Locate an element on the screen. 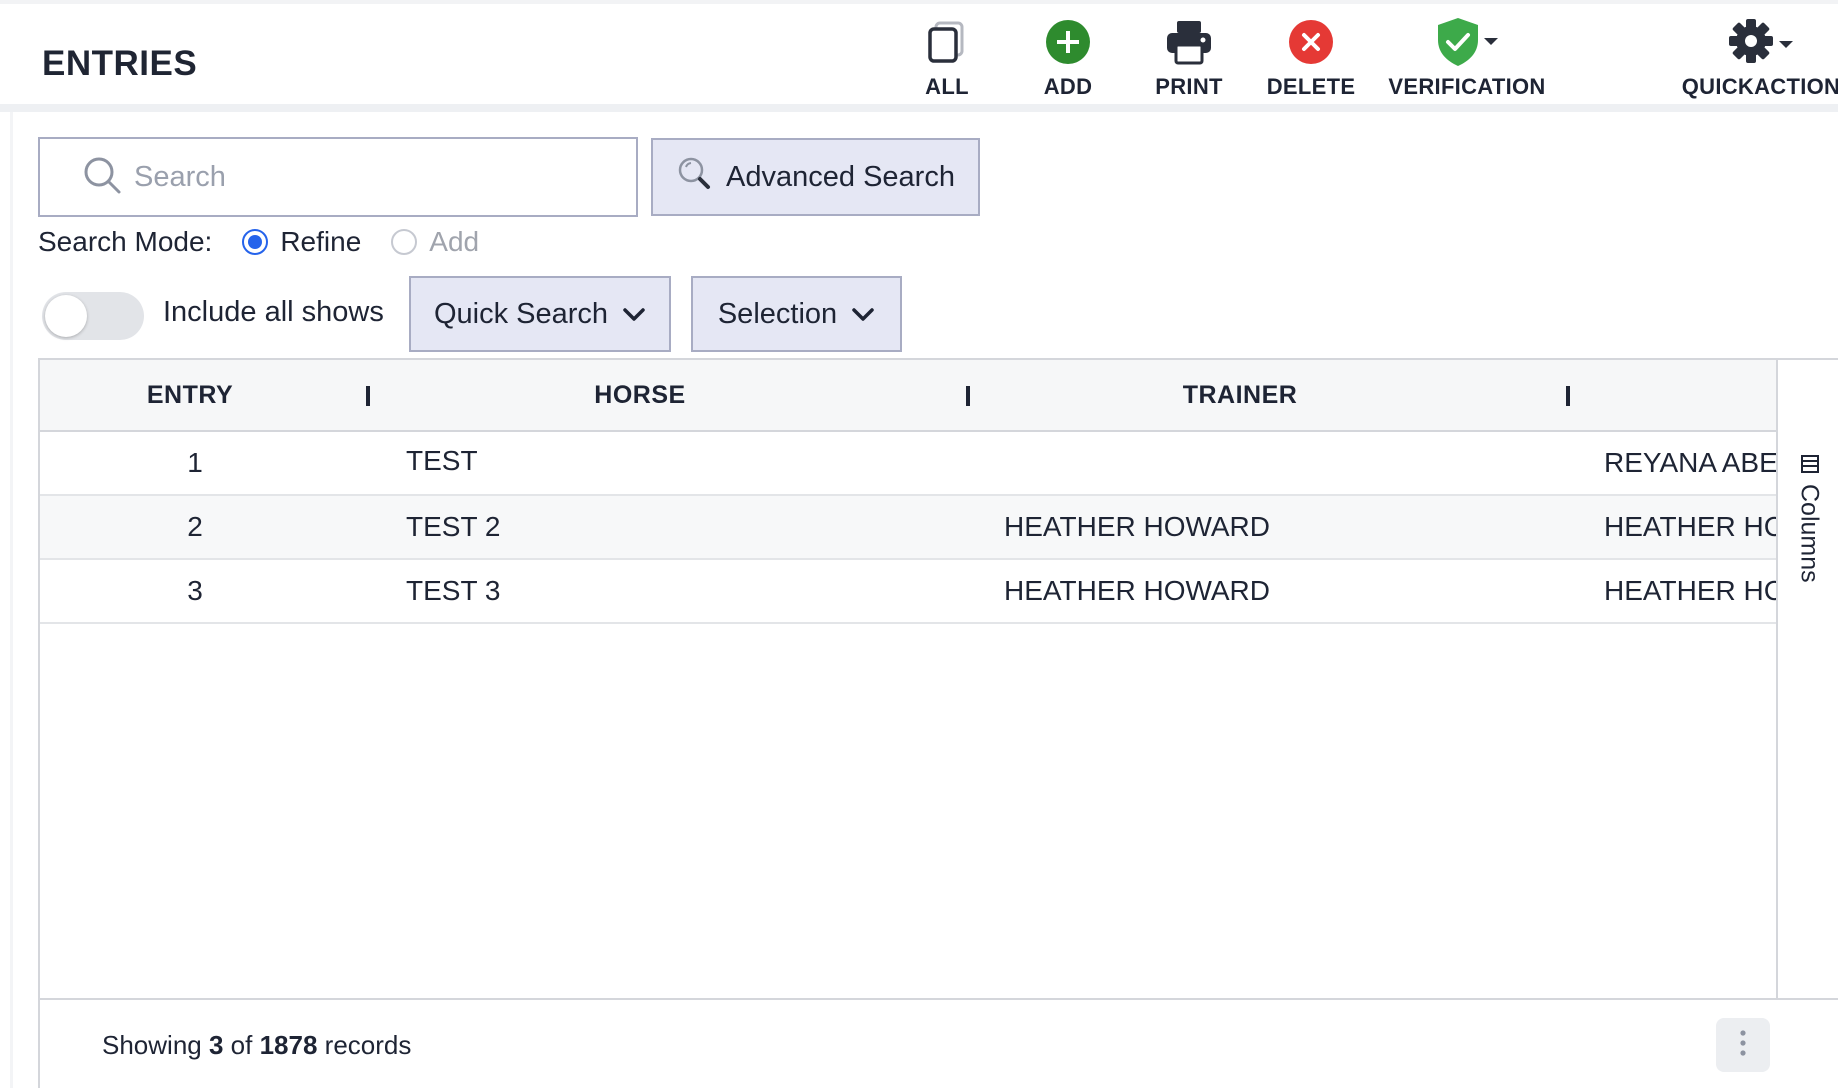 Image resolution: width=1838 pixels, height=1088 pixels. radio-refine: Refine is located at coordinates (301, 242).